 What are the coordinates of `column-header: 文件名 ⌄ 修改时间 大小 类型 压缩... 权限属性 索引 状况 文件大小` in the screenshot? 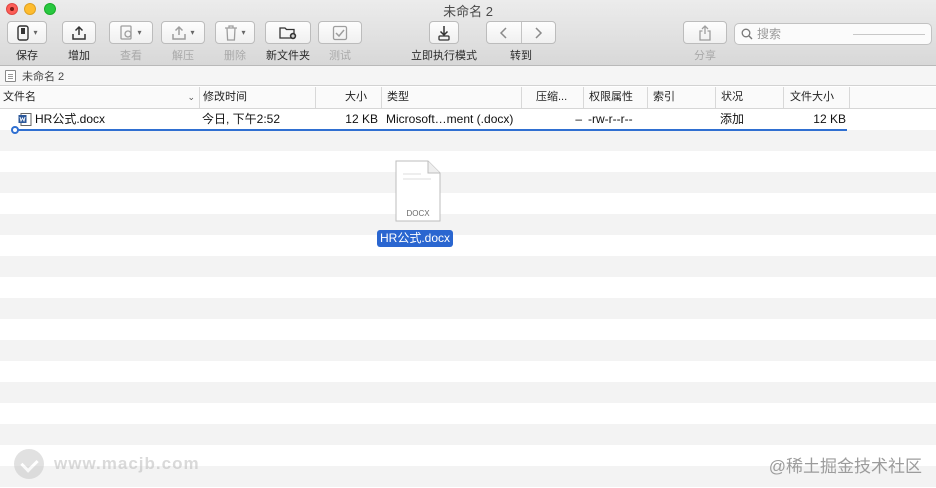 It's located at (468, 98).